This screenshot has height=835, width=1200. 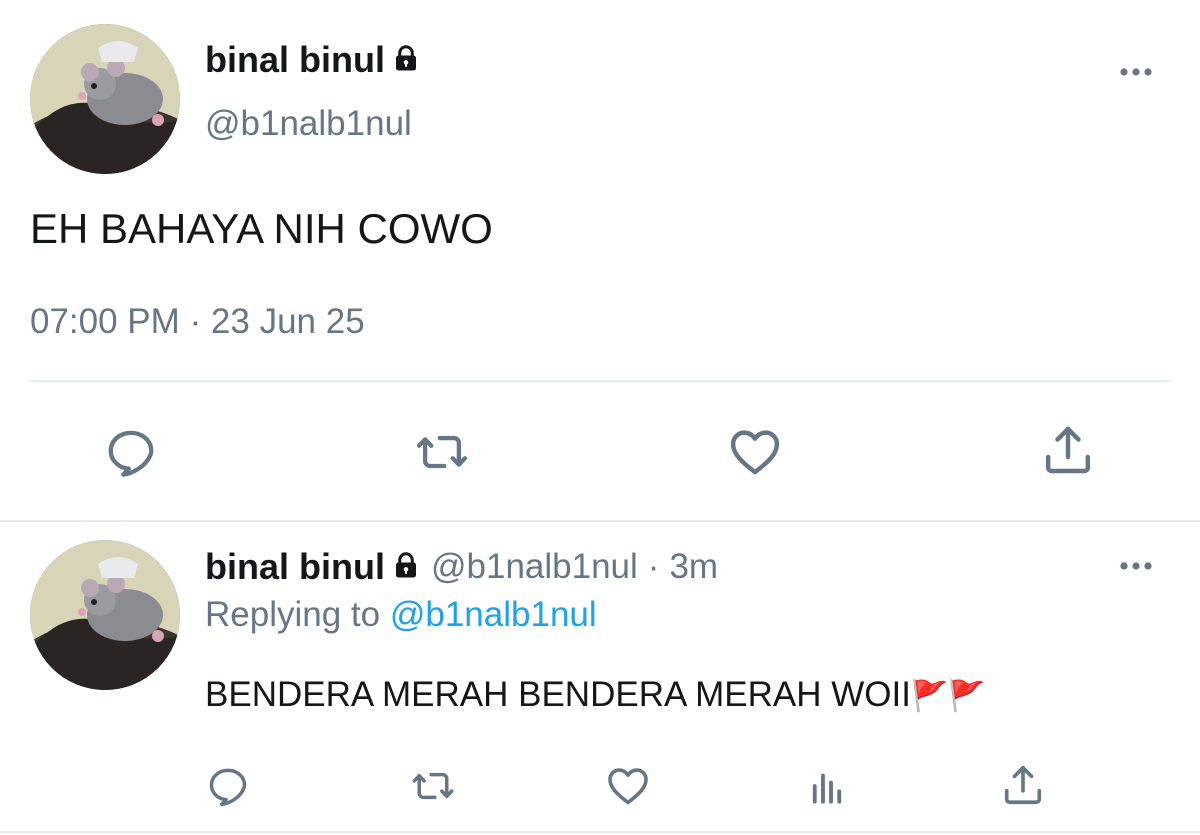 What do you see at coordinates (558, 694) in the screenshot?
I see `tweet-text: BENDERA MERAH BENDERA MERAH WOII` at bounding box center [558, 694].